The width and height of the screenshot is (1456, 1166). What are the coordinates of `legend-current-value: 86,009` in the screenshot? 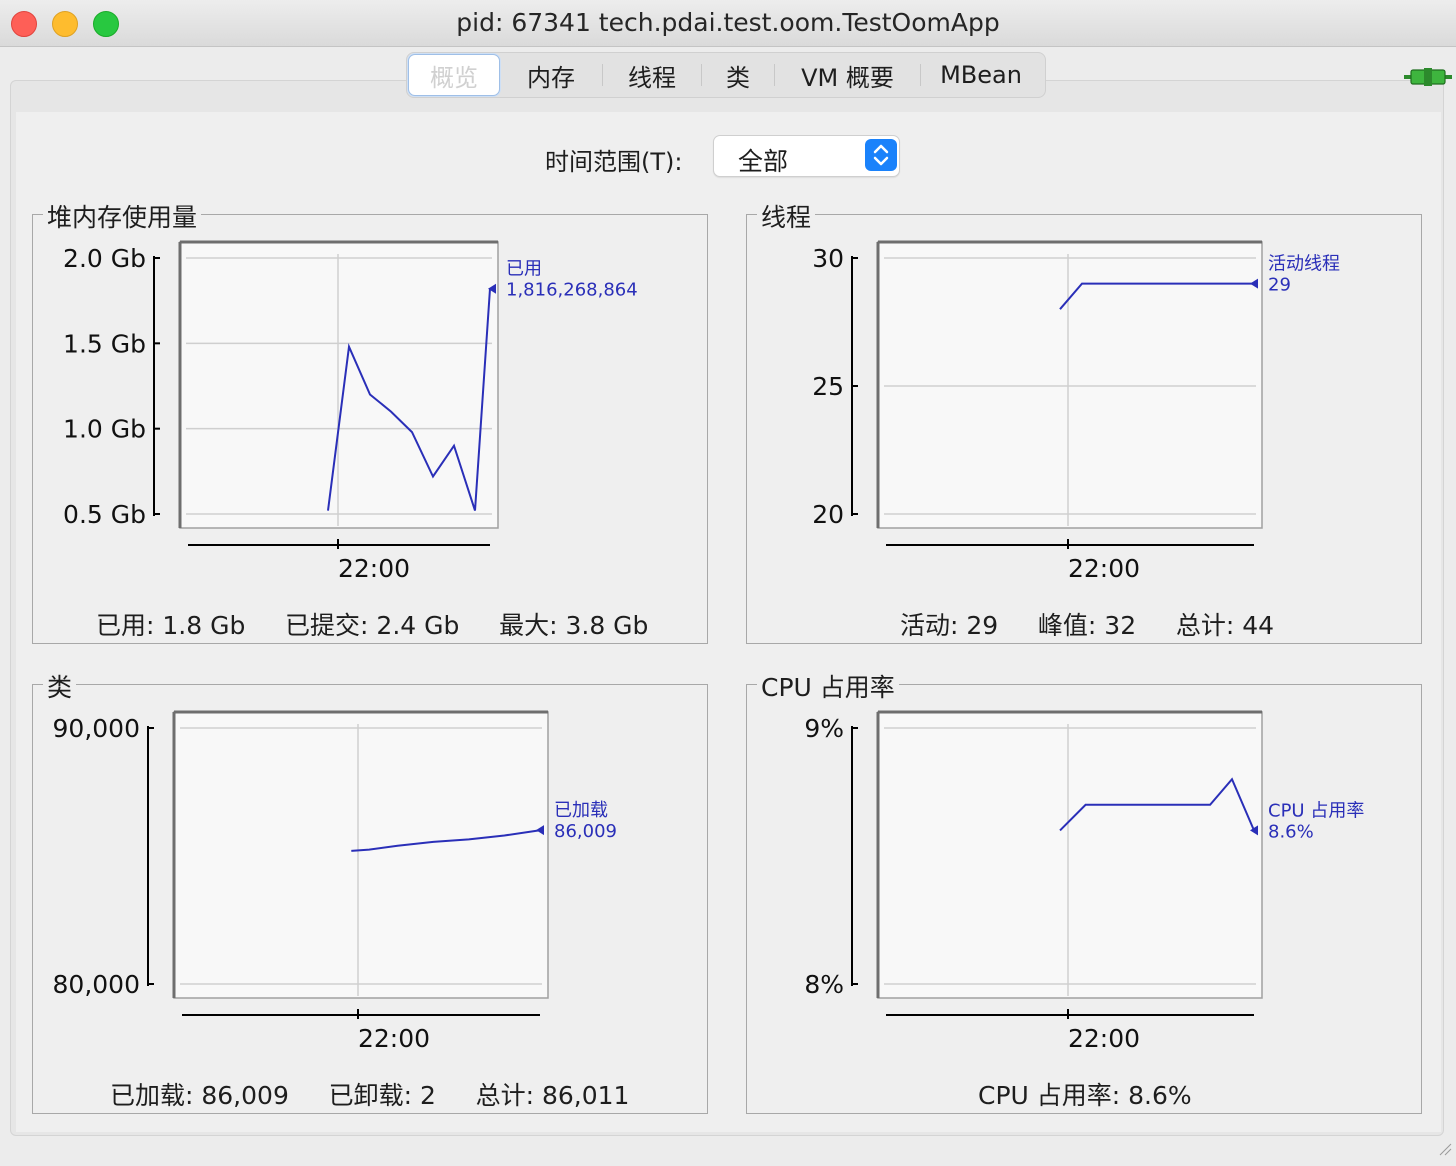 It's located at (585, 831).